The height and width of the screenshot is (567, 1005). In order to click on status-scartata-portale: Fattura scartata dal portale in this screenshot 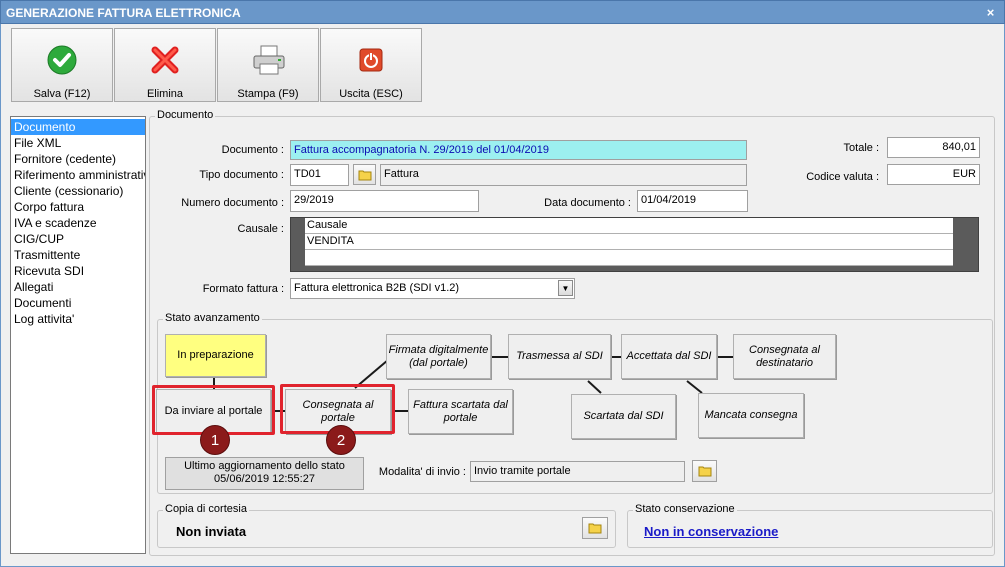, I will do `click(460, 411)`.